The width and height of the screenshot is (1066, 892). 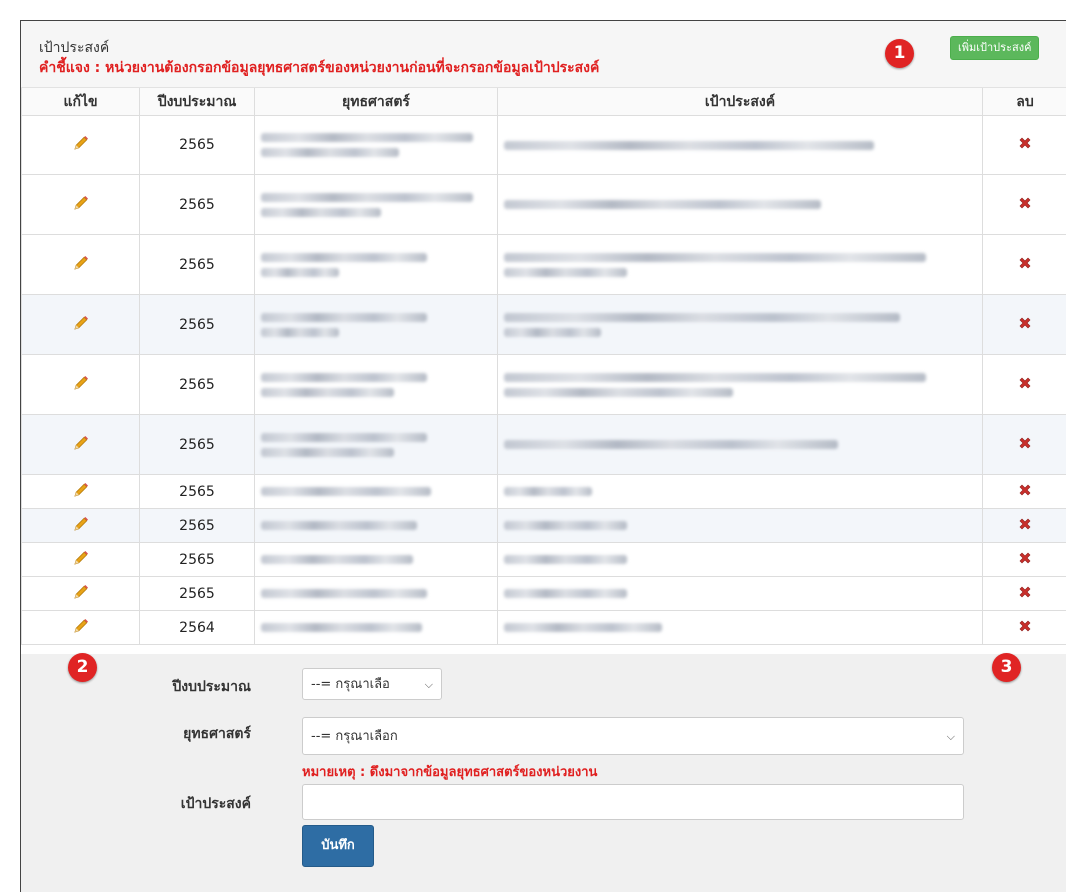 I want to click on strategy-select: --= กรุณาเลือก ⌵, so click(x=633, y=736).